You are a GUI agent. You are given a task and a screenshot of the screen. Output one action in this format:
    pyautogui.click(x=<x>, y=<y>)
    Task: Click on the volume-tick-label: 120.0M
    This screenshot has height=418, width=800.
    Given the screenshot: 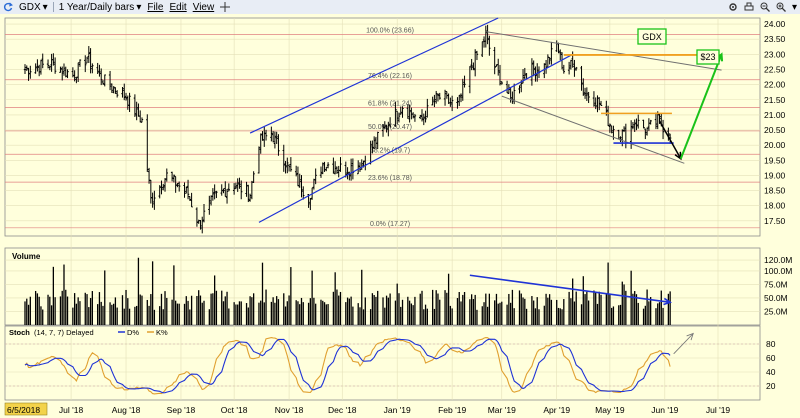 What is the action you would take?
    pyautogui.click(x=778, y=260)
    